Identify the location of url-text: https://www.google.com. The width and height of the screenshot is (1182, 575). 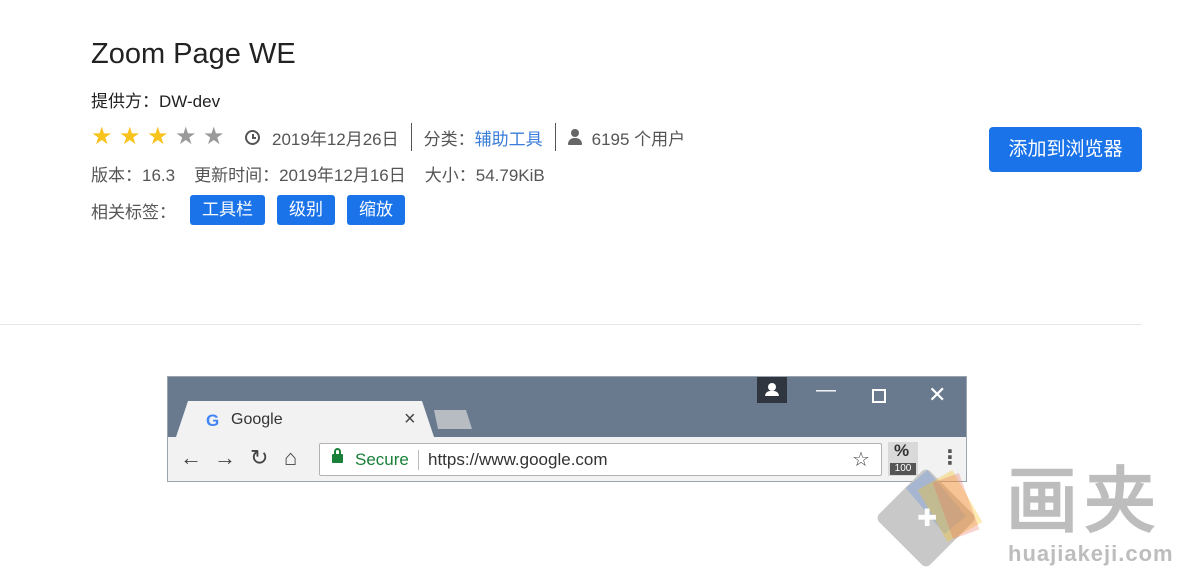
(518, 459).